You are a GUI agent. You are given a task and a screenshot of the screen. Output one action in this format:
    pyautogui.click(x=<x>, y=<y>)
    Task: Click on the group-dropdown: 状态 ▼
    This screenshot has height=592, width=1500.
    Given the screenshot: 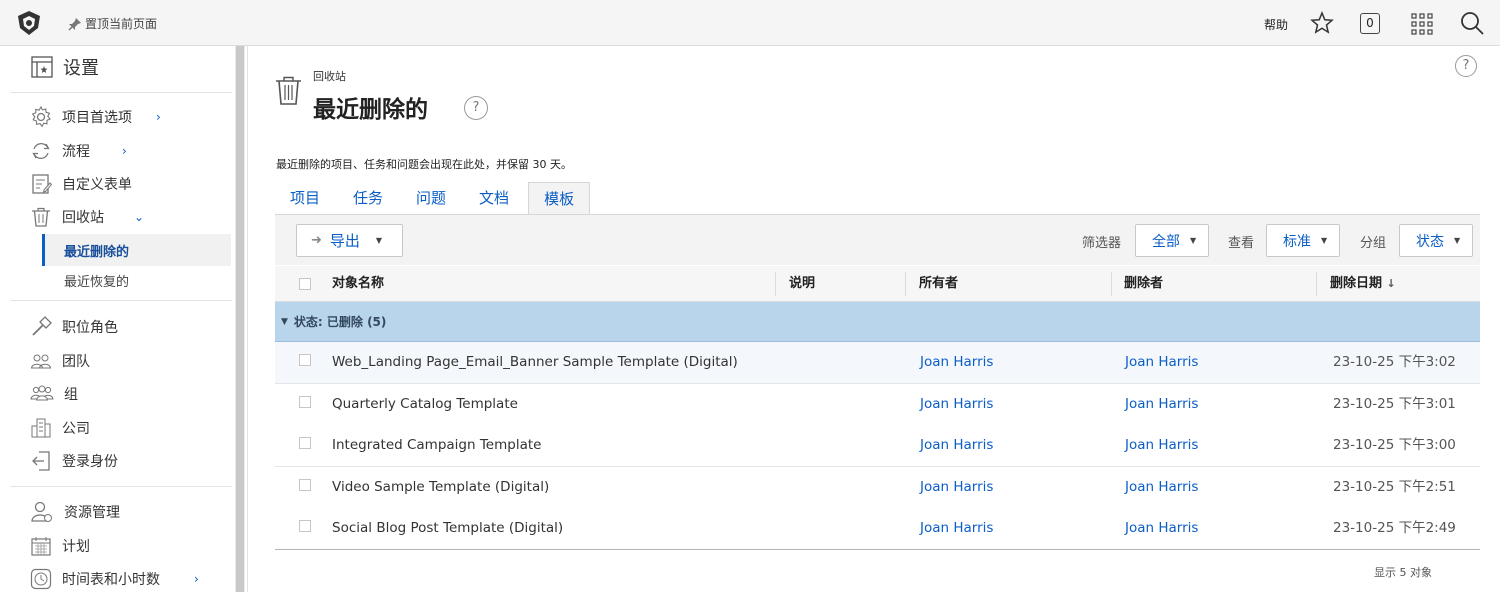 What is the action you would take?
    pyautogui.click(x=1436, y=240)
    